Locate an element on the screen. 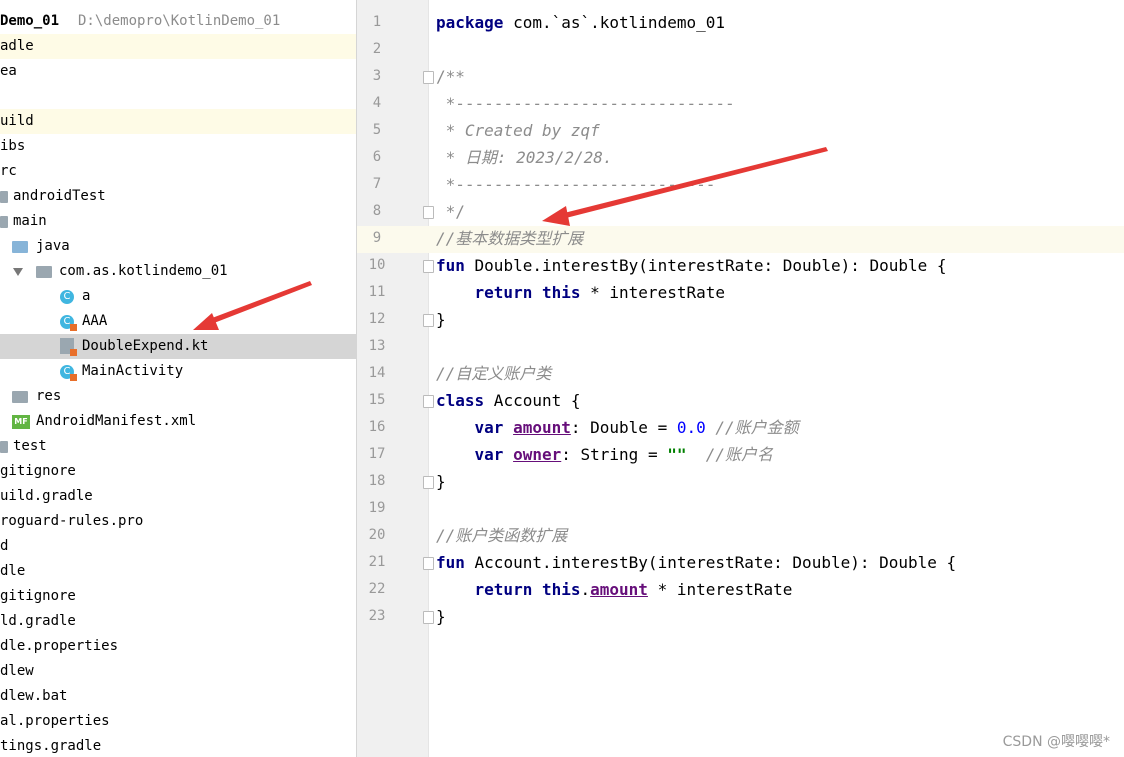 Image resolution: width=1124 pixels, height=757 pixels. code-line-6: * 日期: 2023/2/28. is located at coordinates (524, 157).